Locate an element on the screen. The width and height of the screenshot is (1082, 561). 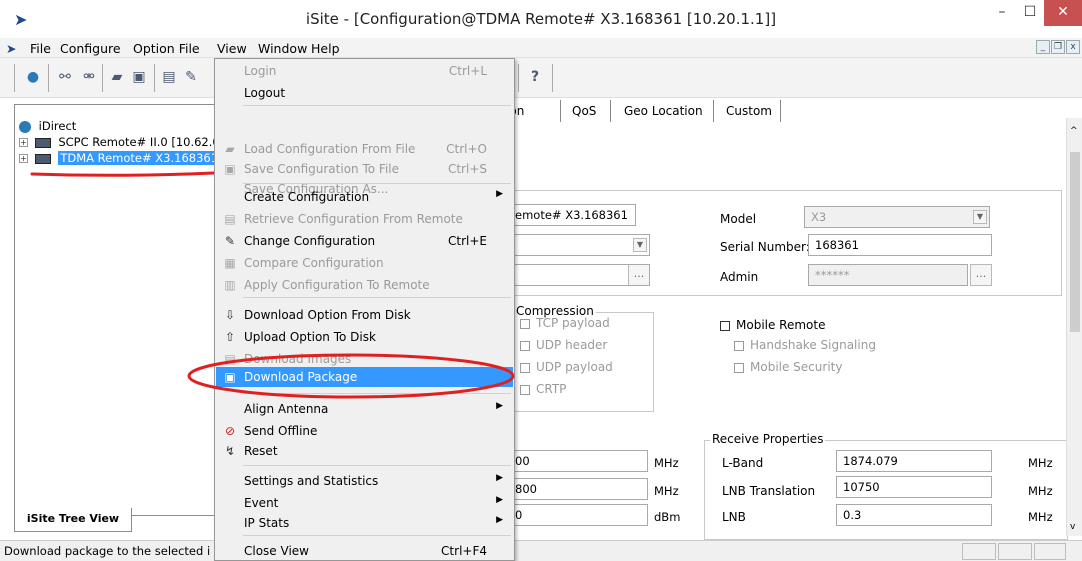
close-button: ✕ is located at coordinates (1063, 13).